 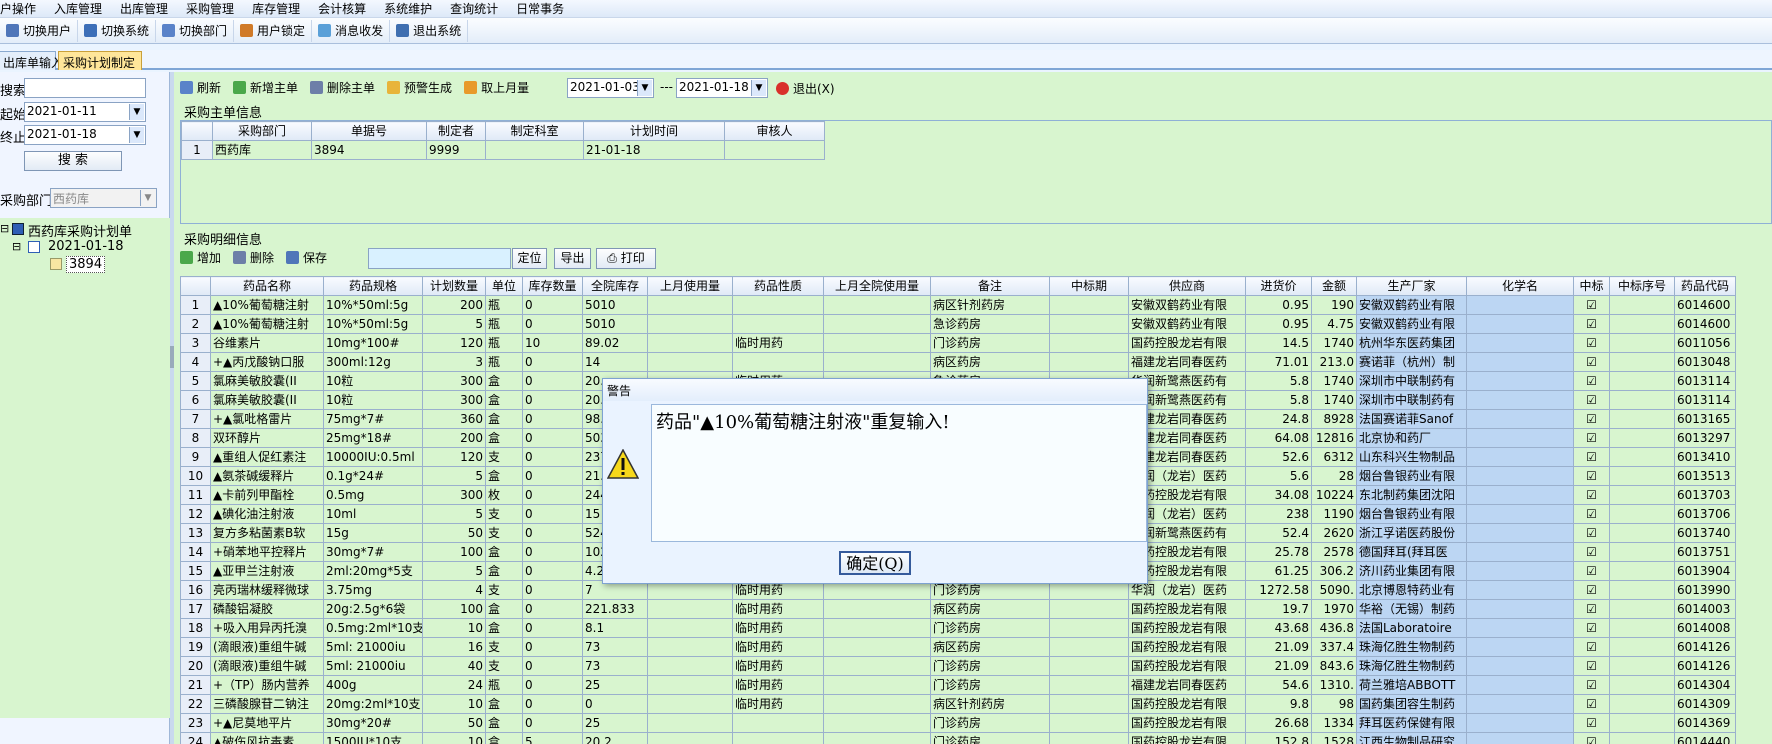 What do you see at coordinates (454, 419) in the screenshot?
I see `table-cell: 360` at bounding box center [454, 419].